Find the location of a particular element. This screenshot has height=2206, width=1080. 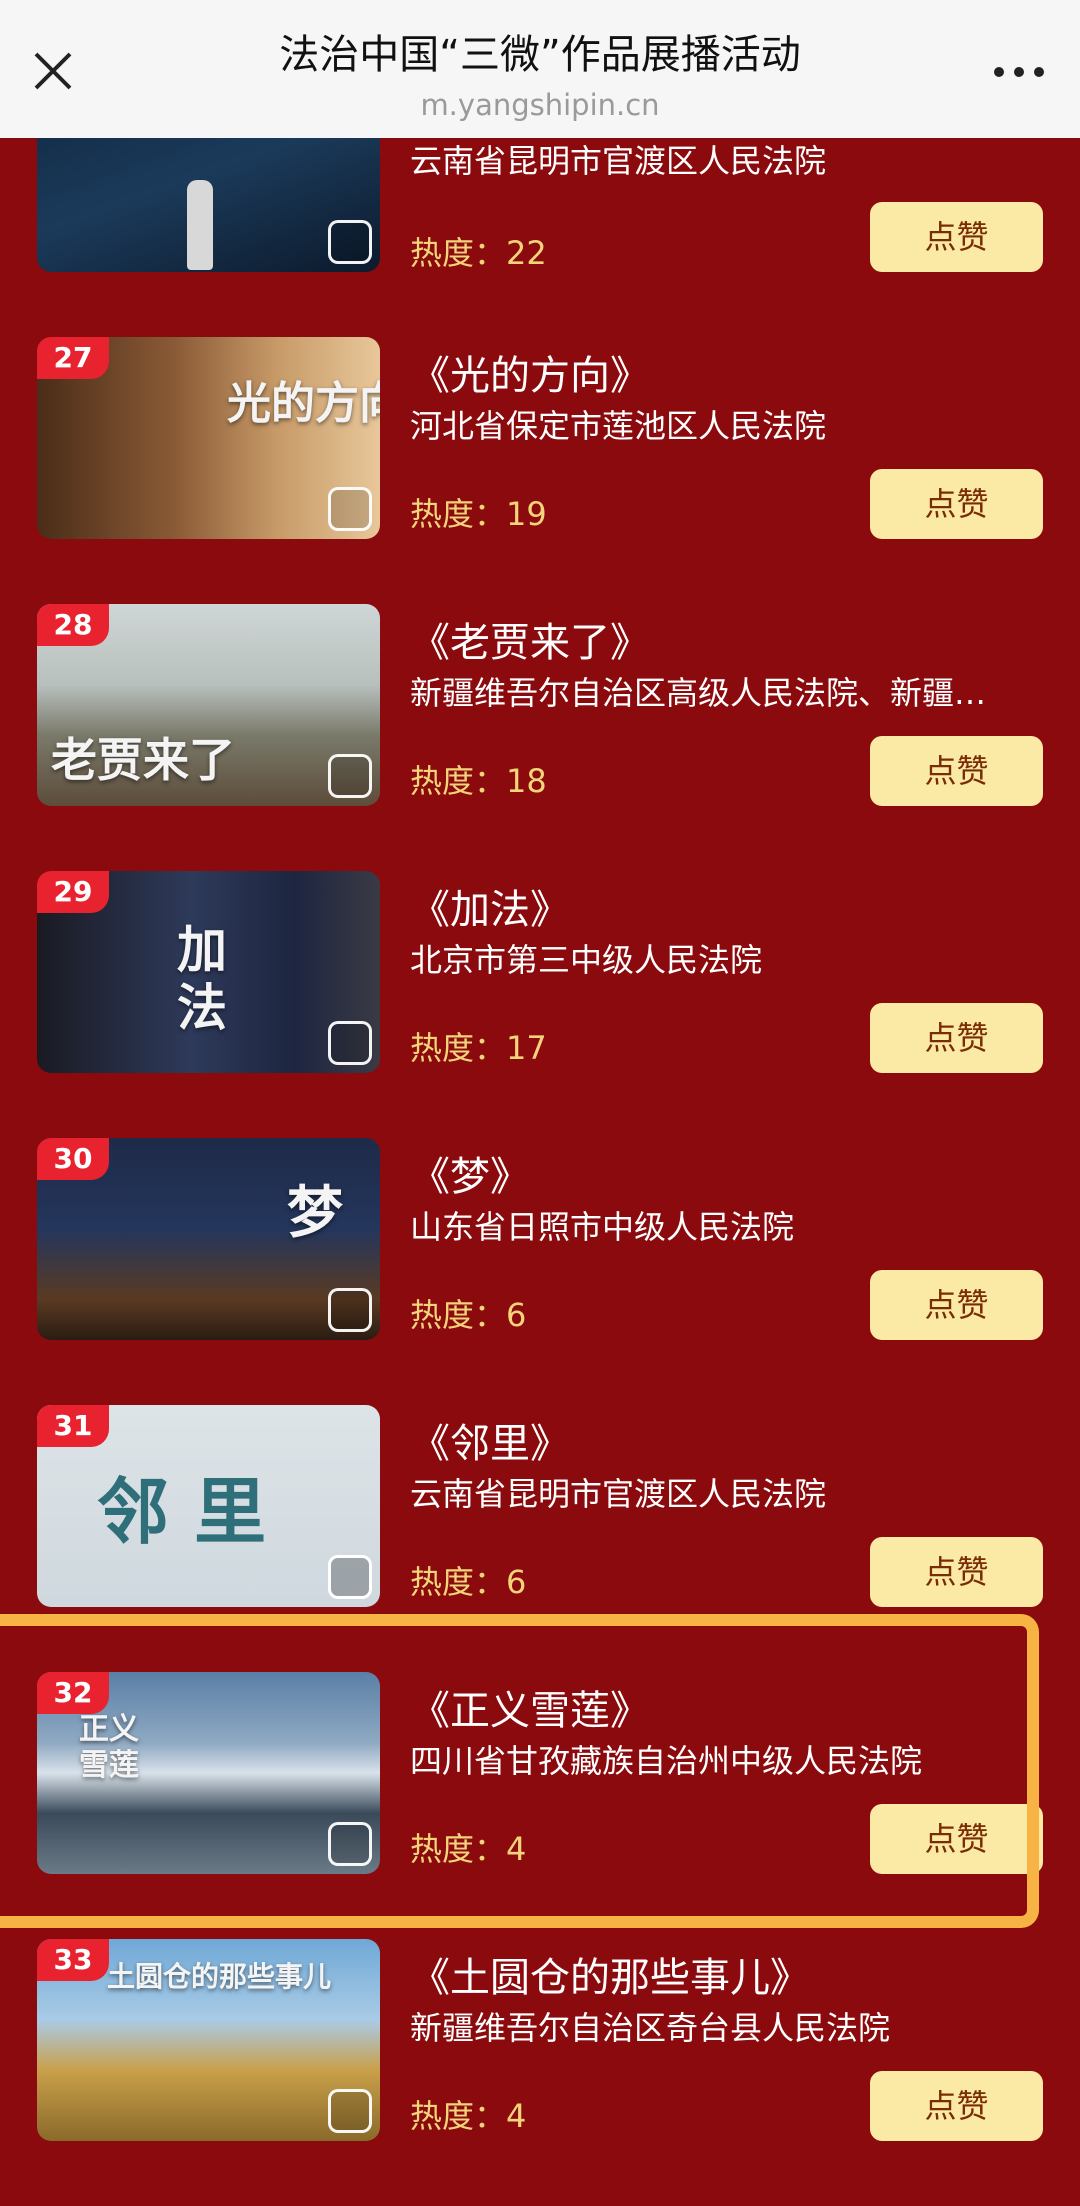

work-title: 《土圆仓的那些事儿》 is located at coordinates (610, 1978).